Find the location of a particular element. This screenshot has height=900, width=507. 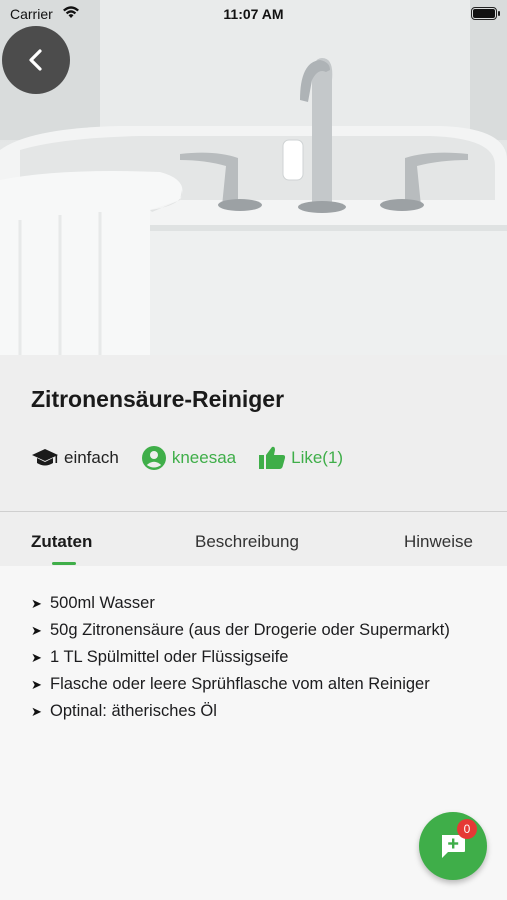

like-label: Like(1) is located at coordinates (317, 457).